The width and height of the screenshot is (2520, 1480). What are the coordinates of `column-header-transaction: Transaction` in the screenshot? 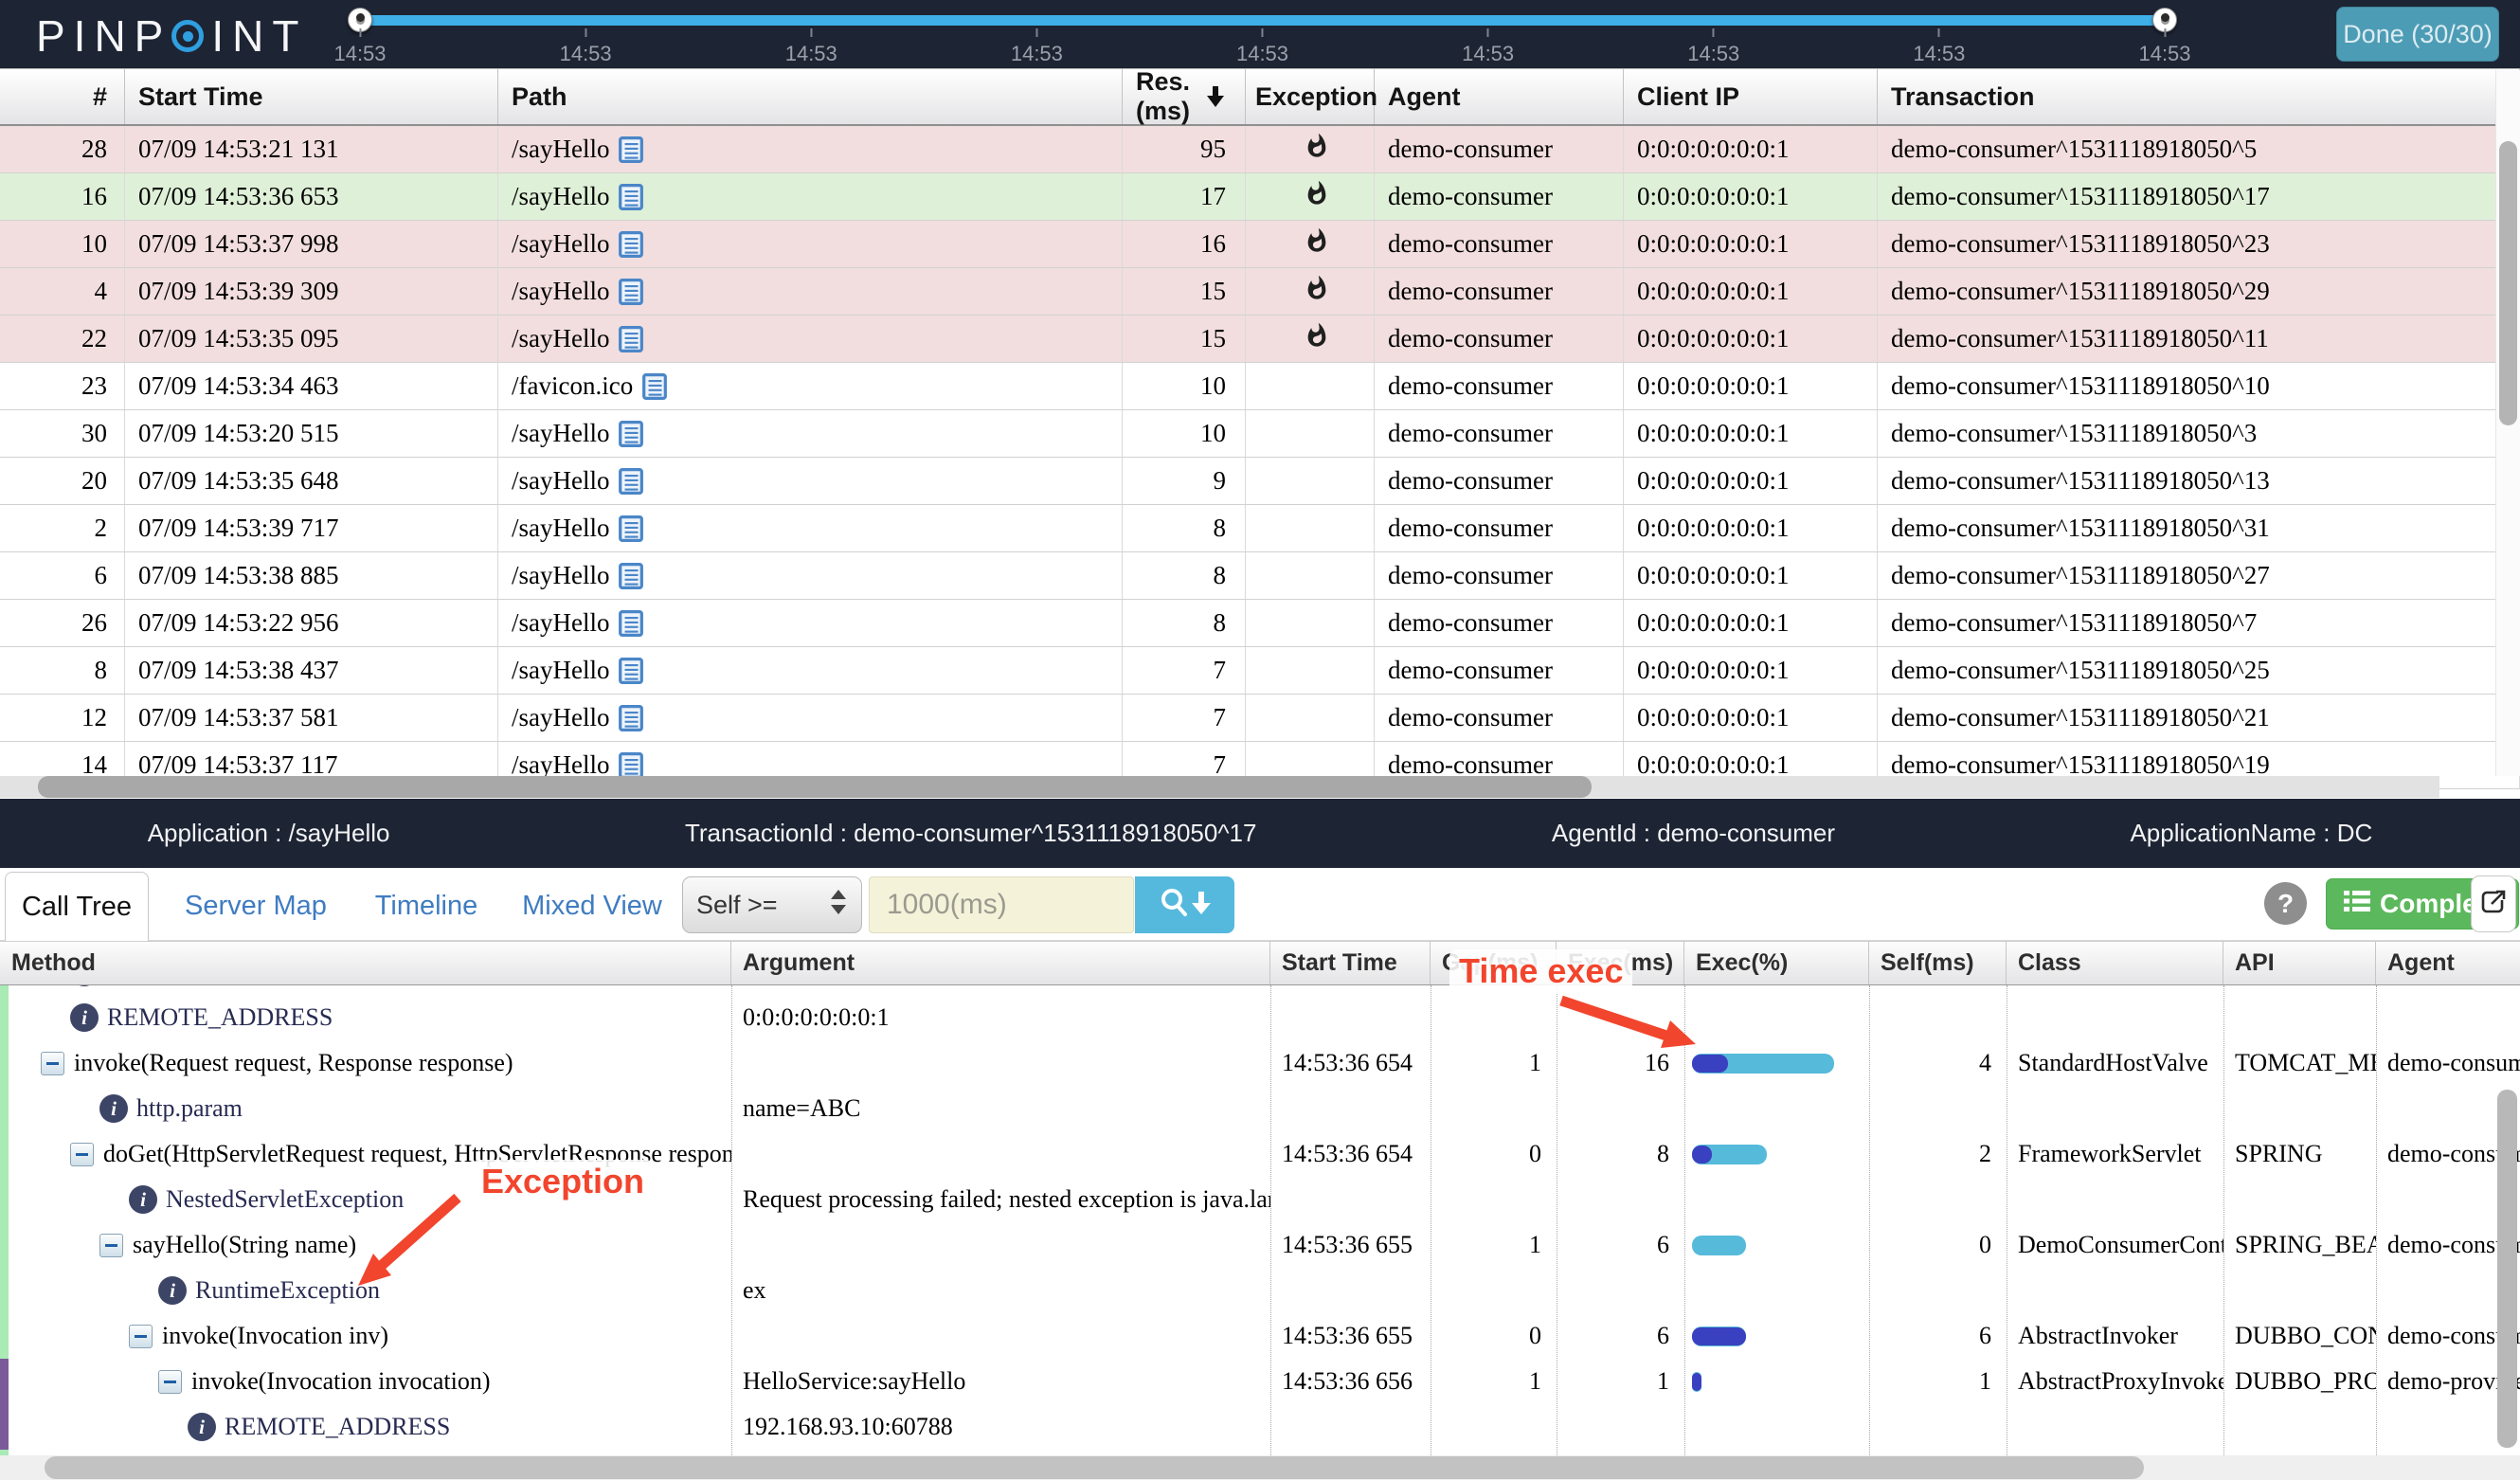 It's located at (2199, 96).